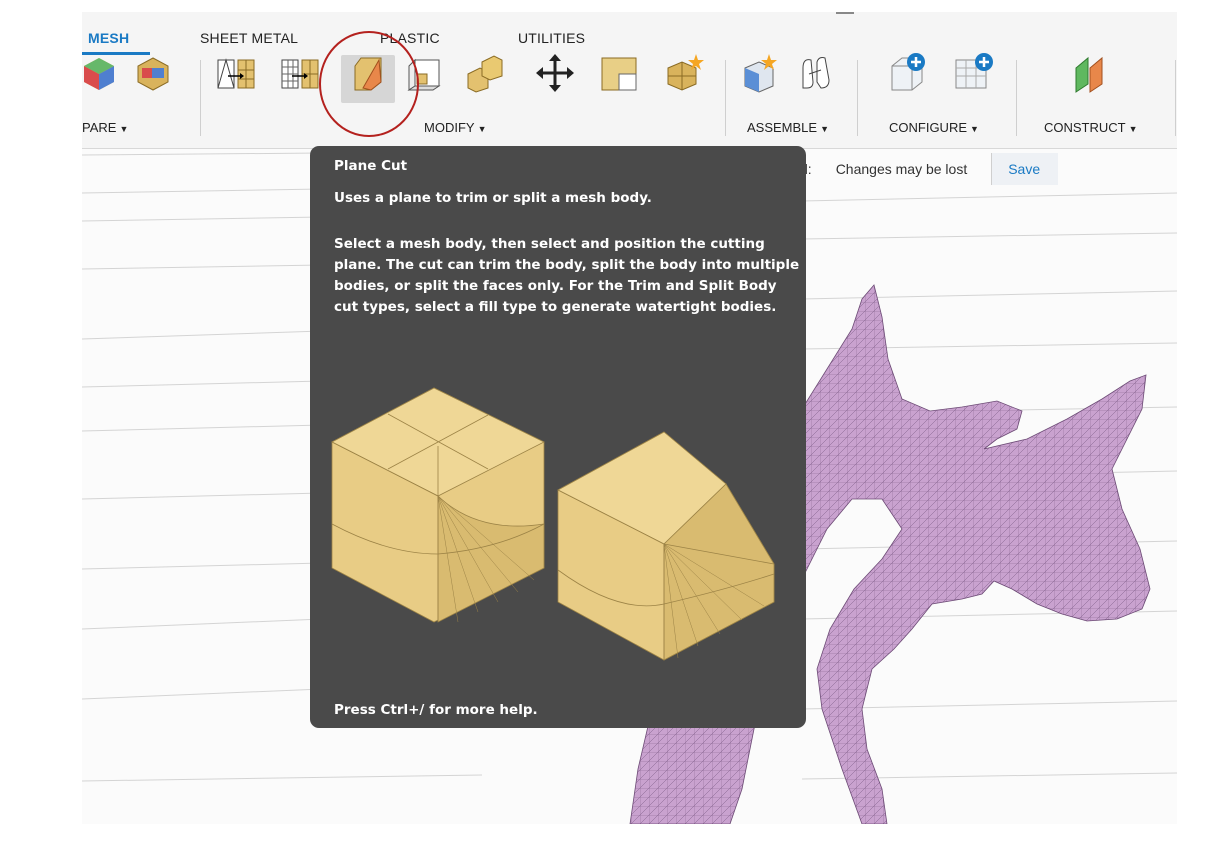 The image size is (1212, 858). What do you see at coordinates (153, 73) in the screenshot?
I see `combine-face-groups-icon` at bounding box center [153, 73].